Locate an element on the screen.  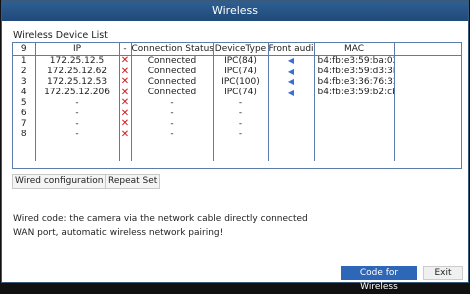
code-for-wireless-button: Code for Wireless is located at coordinates (379, 279).